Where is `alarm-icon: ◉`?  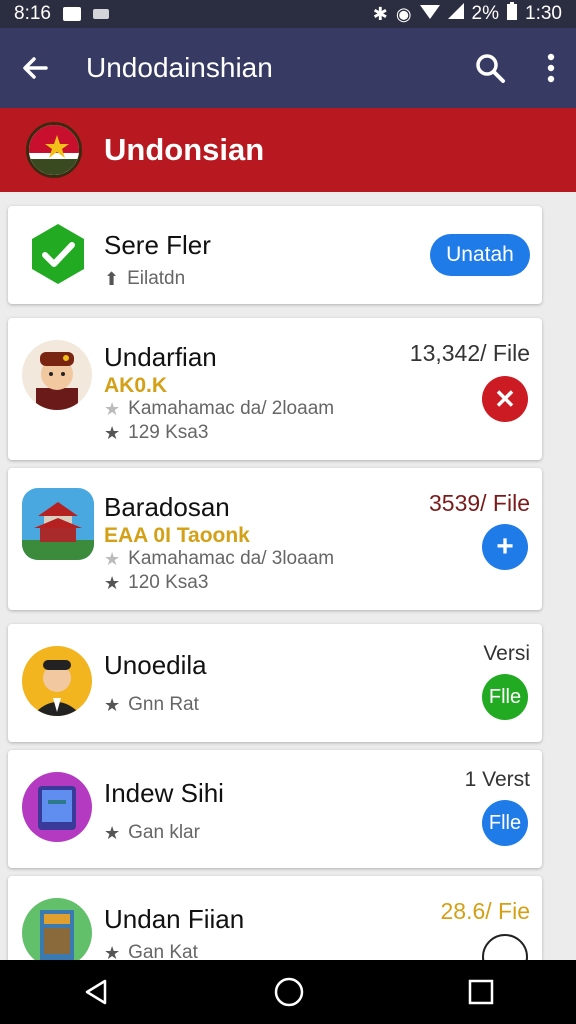
alarm-icon: ◉ is located at coordinates (403, 13).